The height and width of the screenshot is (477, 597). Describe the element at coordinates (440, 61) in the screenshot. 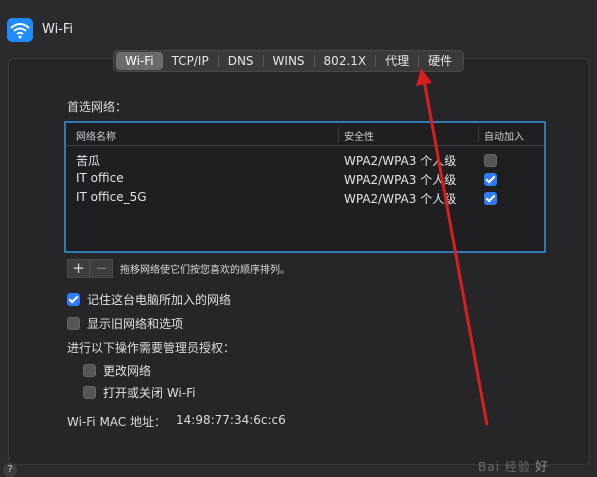

I see `tab-hardware: 硬件` at that location.